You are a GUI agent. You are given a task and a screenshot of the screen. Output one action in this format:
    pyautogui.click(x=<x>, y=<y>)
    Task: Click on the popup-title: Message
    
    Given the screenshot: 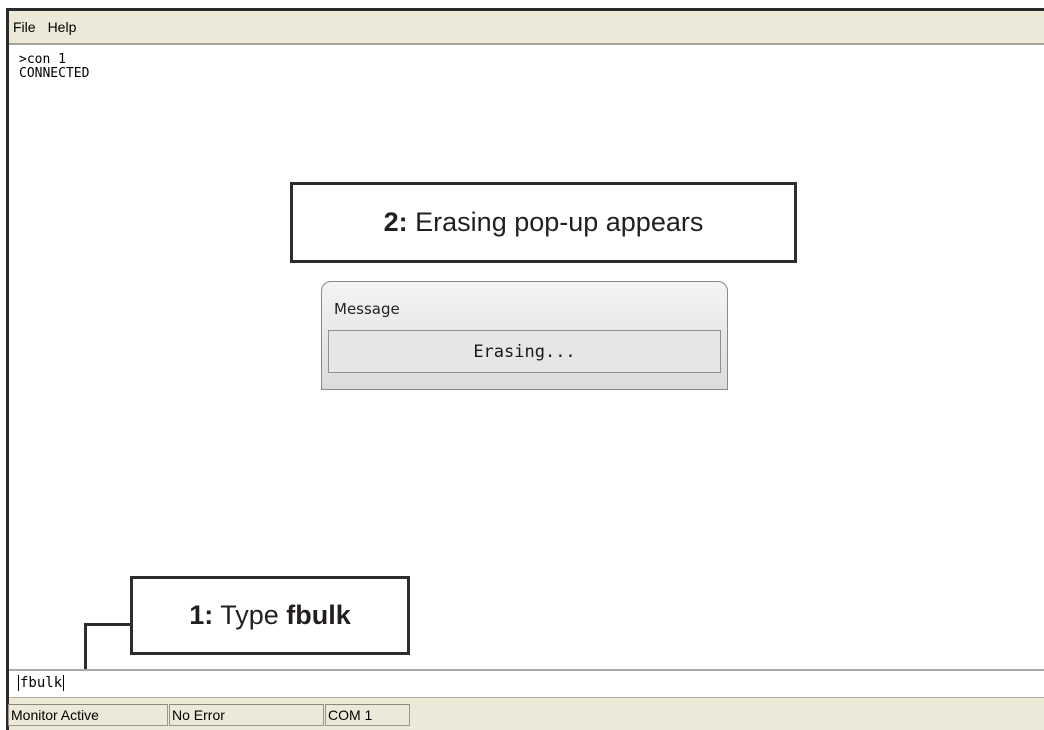 What is the action you would take?
    pyautogui.click(x=367, y=309)
    